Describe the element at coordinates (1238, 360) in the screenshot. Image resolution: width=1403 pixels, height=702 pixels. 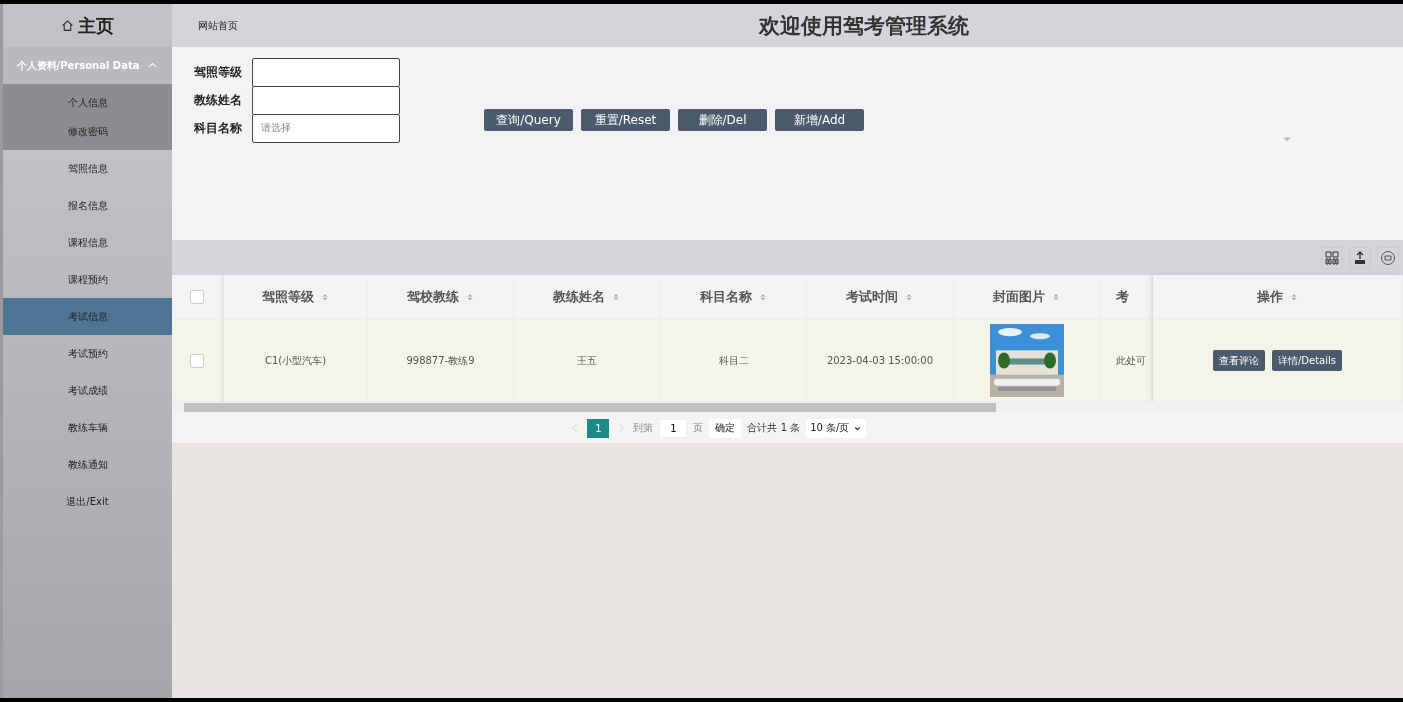
I see `action-button: 查看评论` at that location.